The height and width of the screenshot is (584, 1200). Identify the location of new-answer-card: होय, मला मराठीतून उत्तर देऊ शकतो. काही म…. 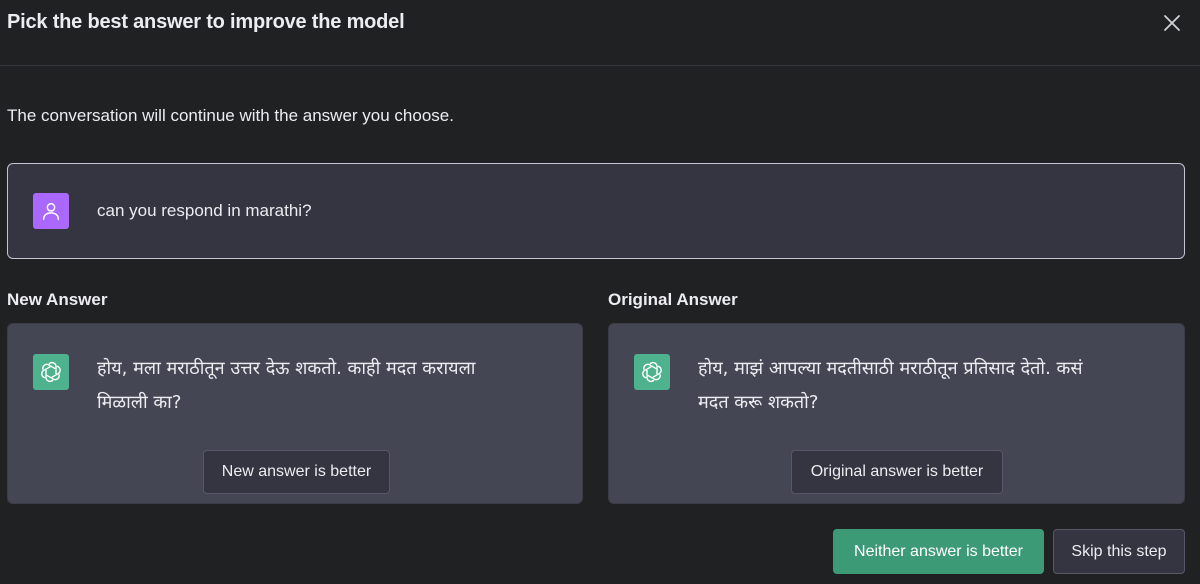
(295, 413).